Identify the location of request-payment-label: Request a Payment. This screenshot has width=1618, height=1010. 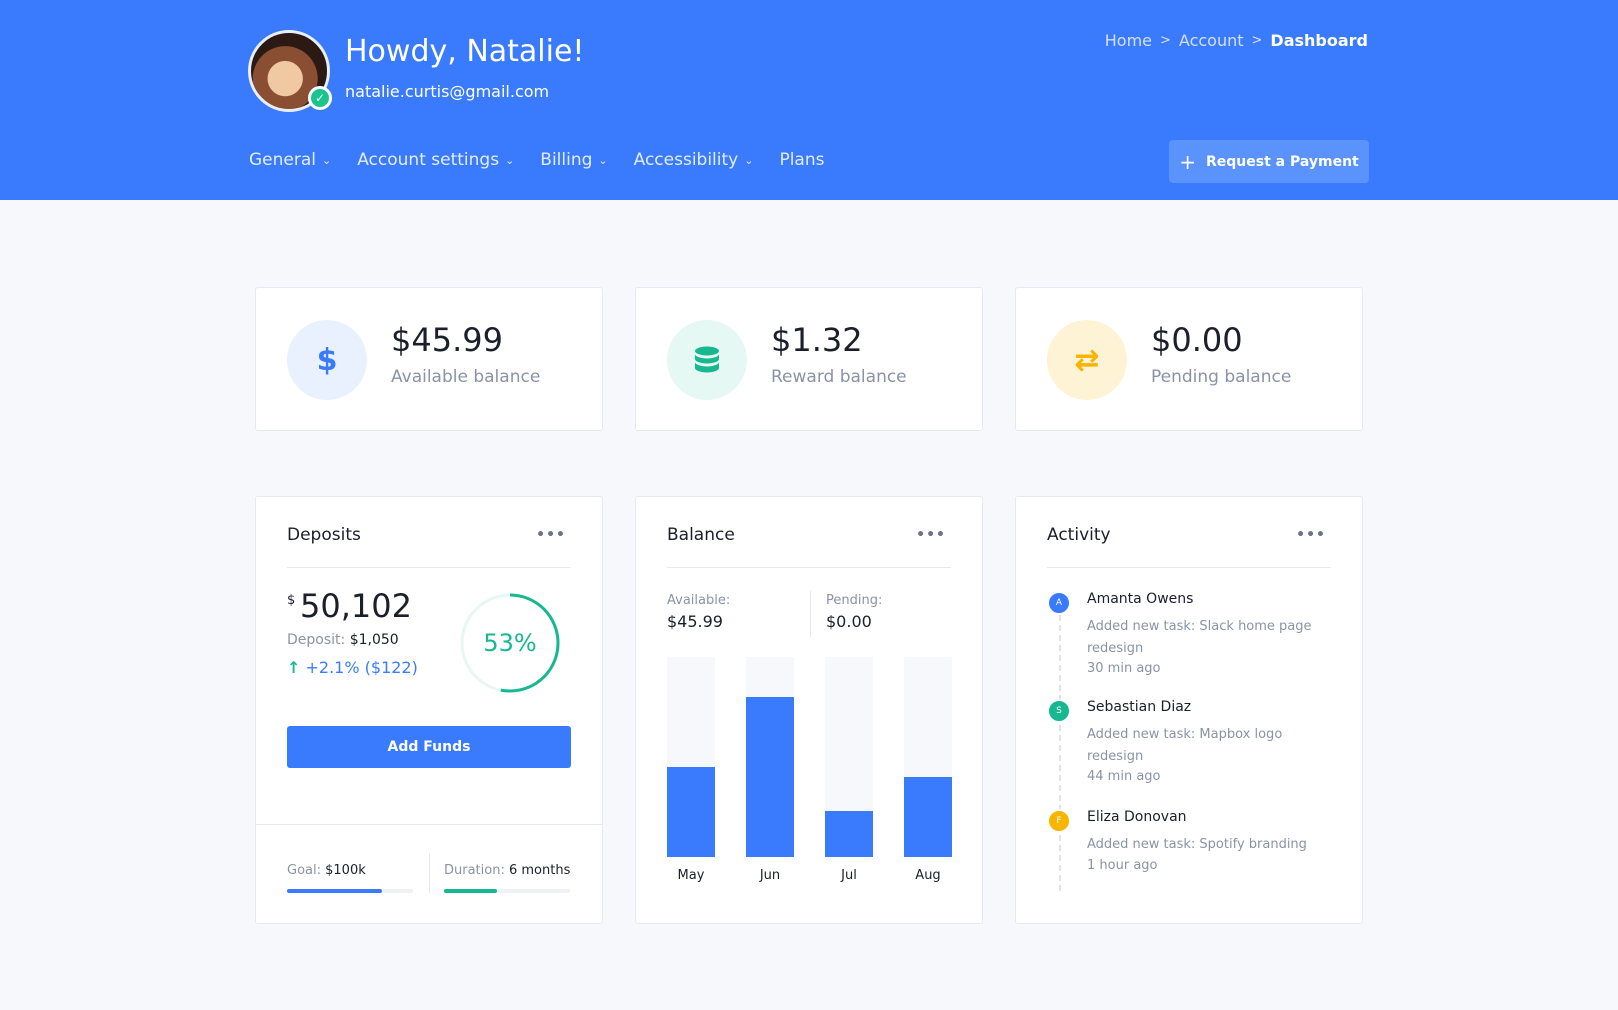
(1282, 161).